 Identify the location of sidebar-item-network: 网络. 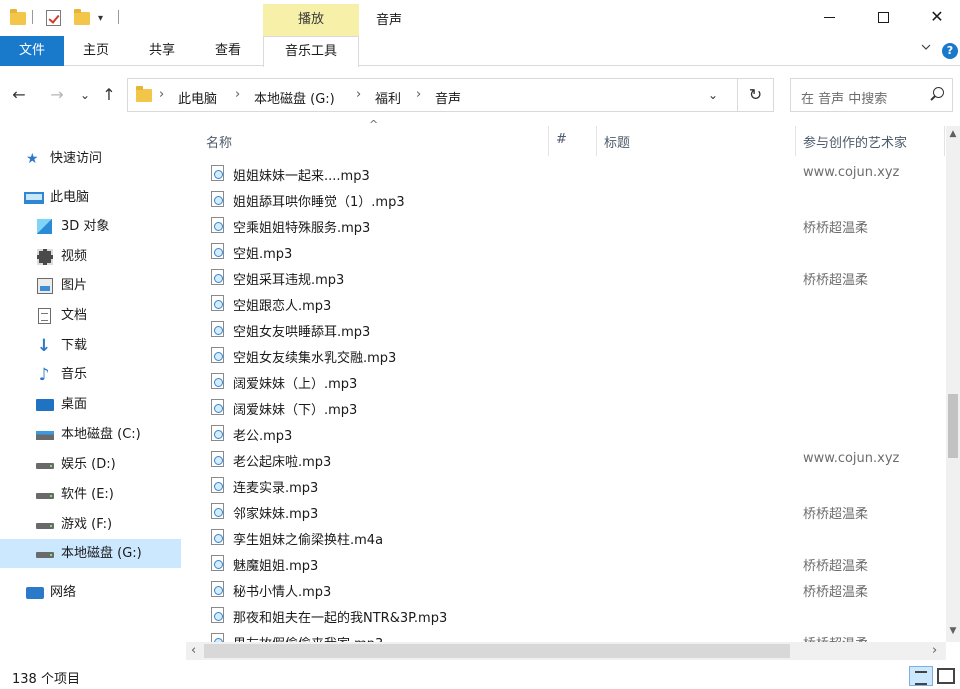
(90, 592).